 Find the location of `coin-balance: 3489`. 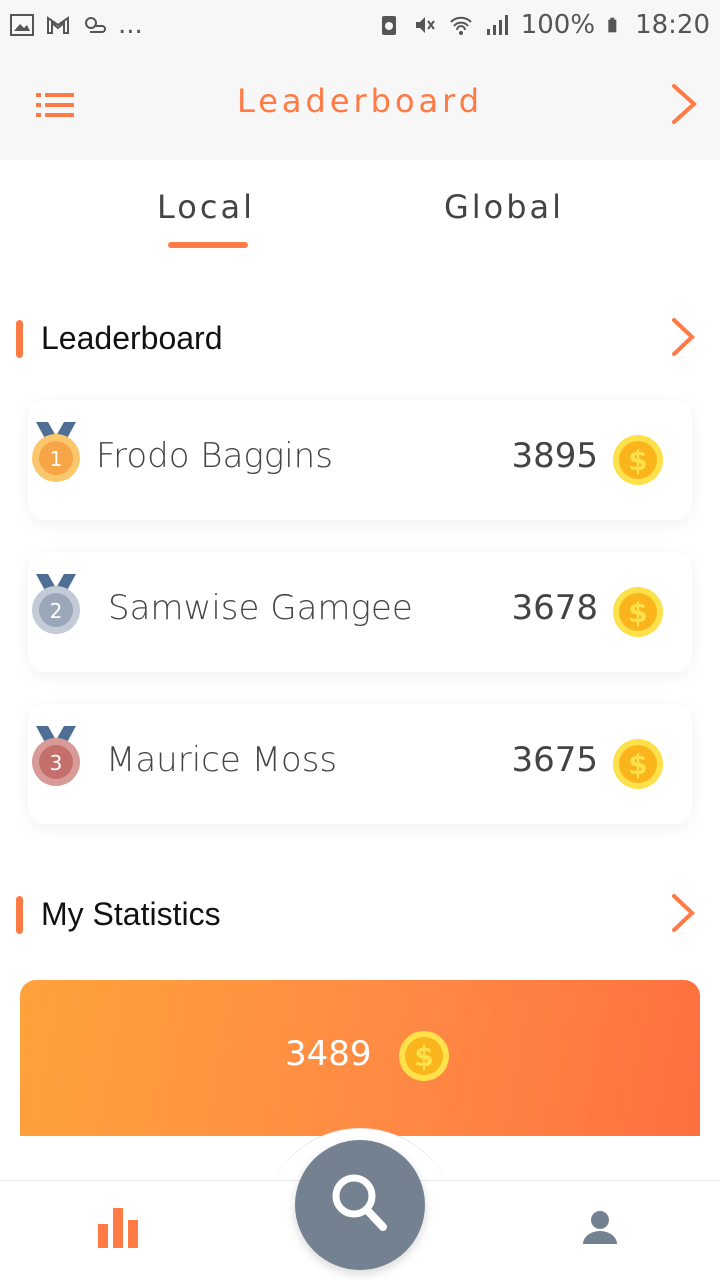

coin-balance: 3489 is located at coordinates (328, 1054).